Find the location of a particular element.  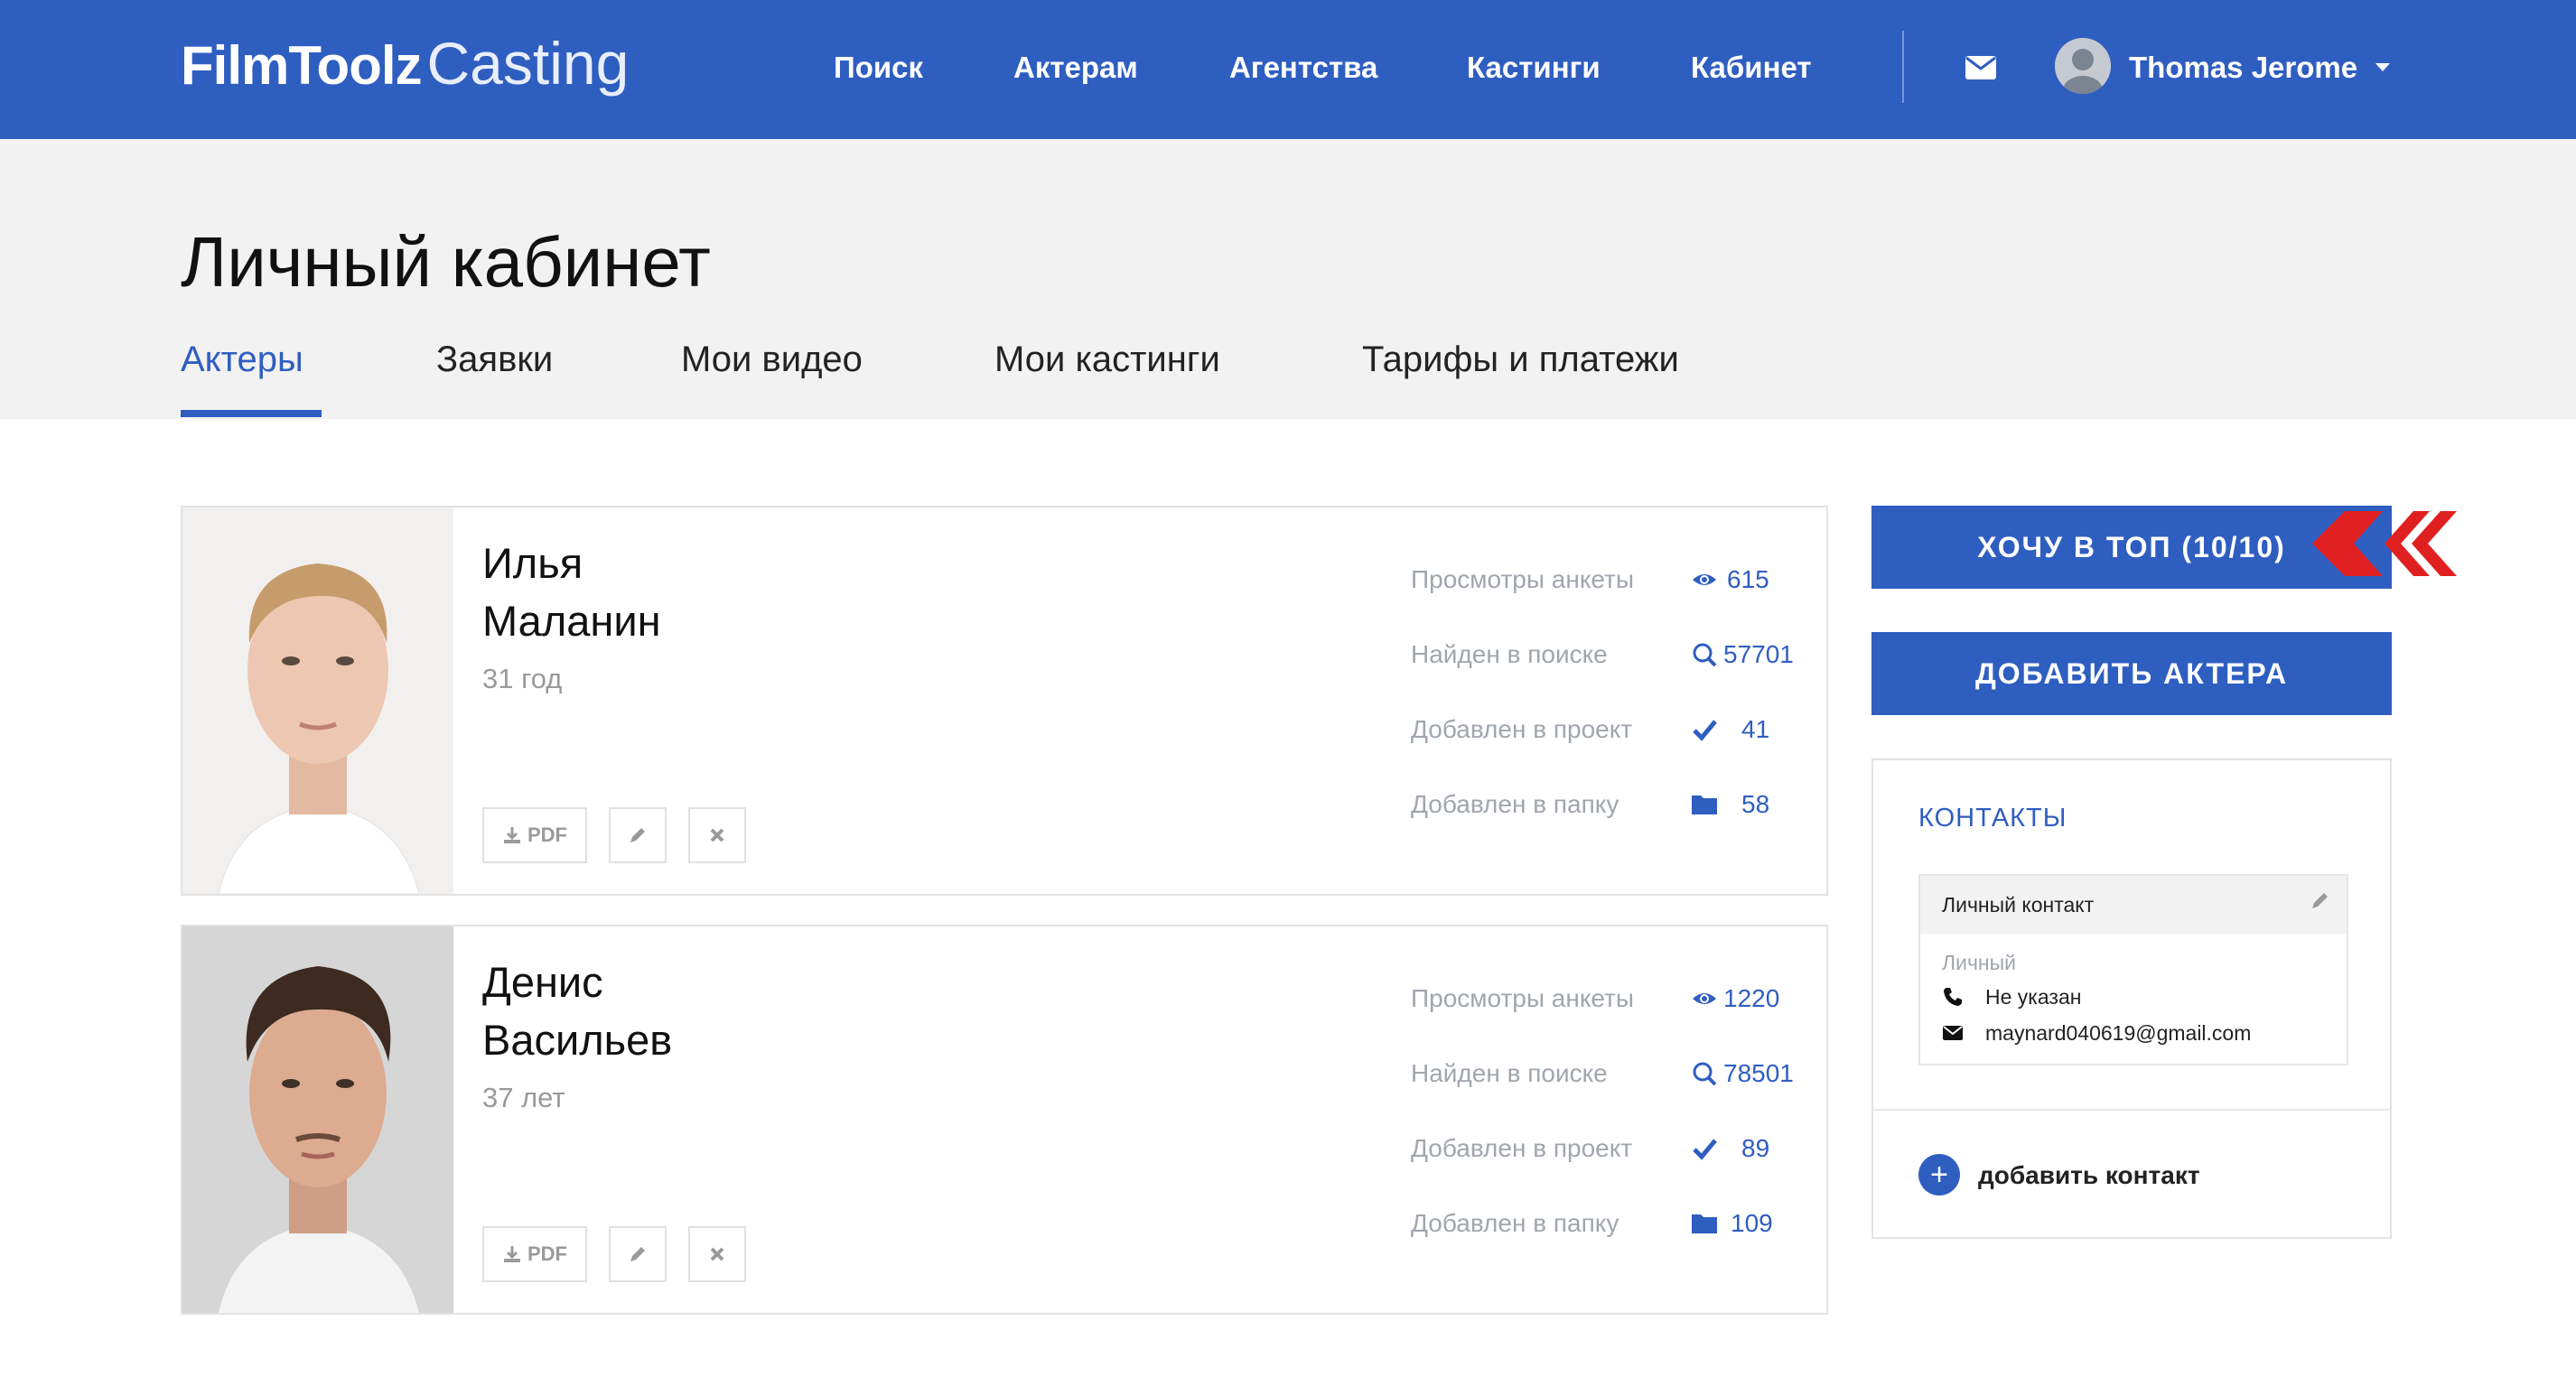

nav-cabinet: Кабинет is located at coordinates (1751, 67).